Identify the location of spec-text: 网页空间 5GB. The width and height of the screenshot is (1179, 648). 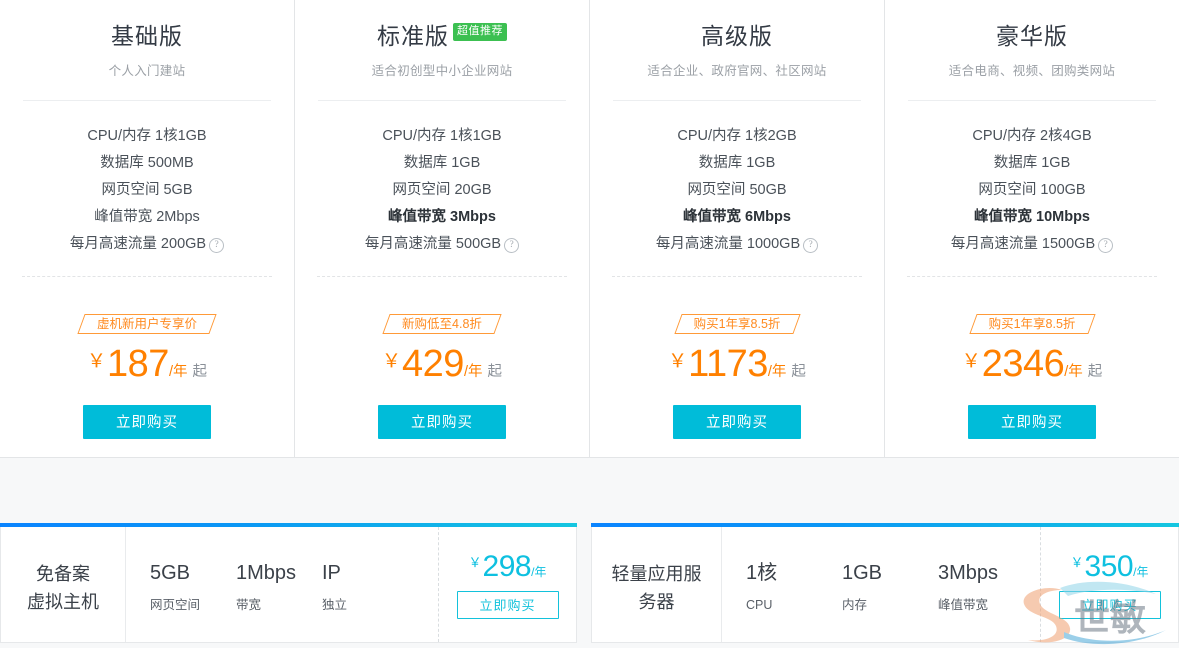
(147, 190).